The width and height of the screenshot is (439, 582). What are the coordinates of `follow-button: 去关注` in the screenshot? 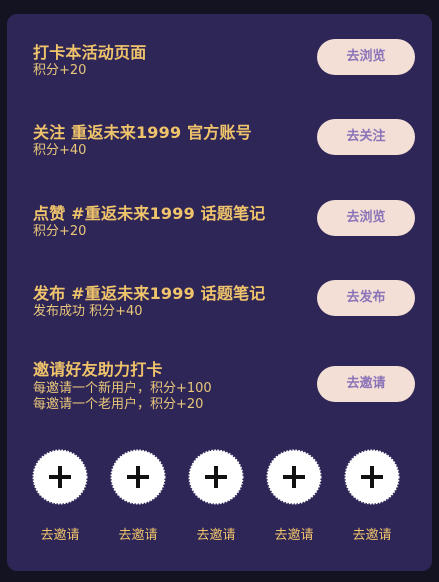 It's located at (366, 137).